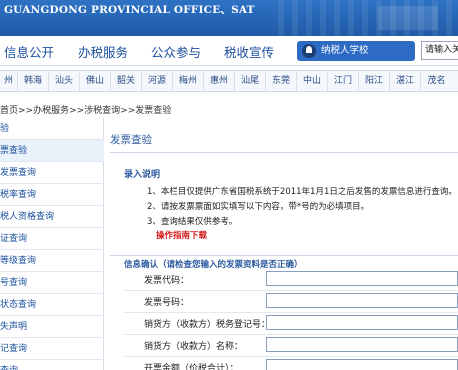 The width and height of the screenshot is (458, 370). Describe the element at coordinates (126, 81) in the screenshot. I see `city-link: 韶关` at that location.